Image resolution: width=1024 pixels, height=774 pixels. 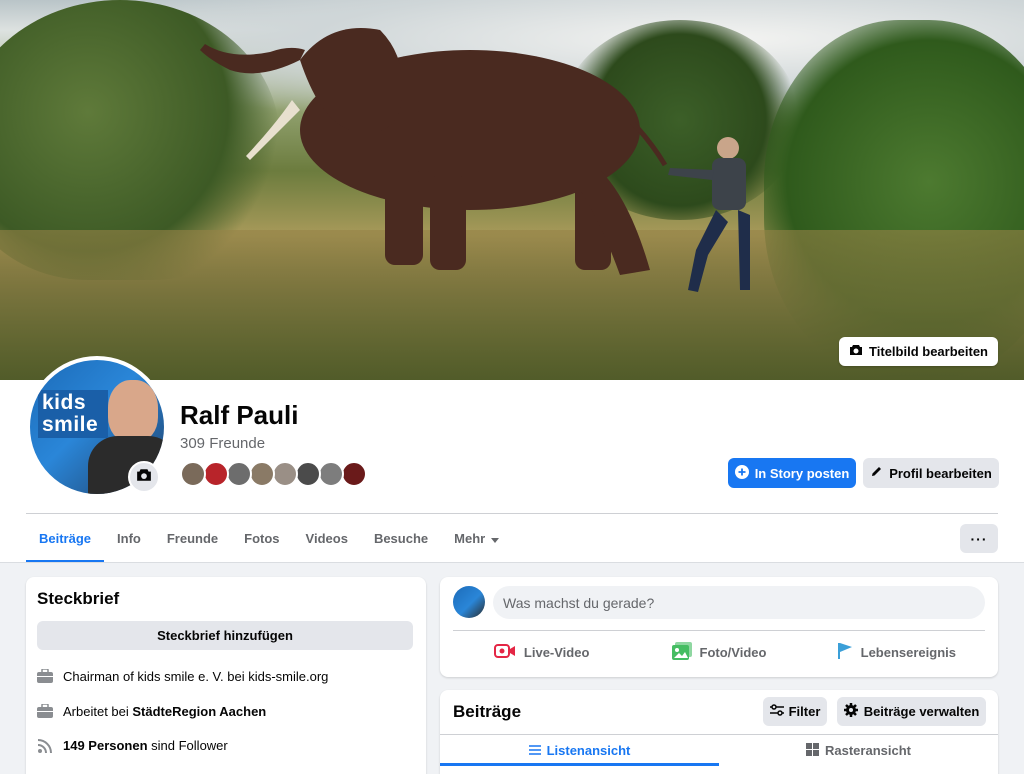 I want to click on tab-info-label: Info, so click(x=129, y=538).